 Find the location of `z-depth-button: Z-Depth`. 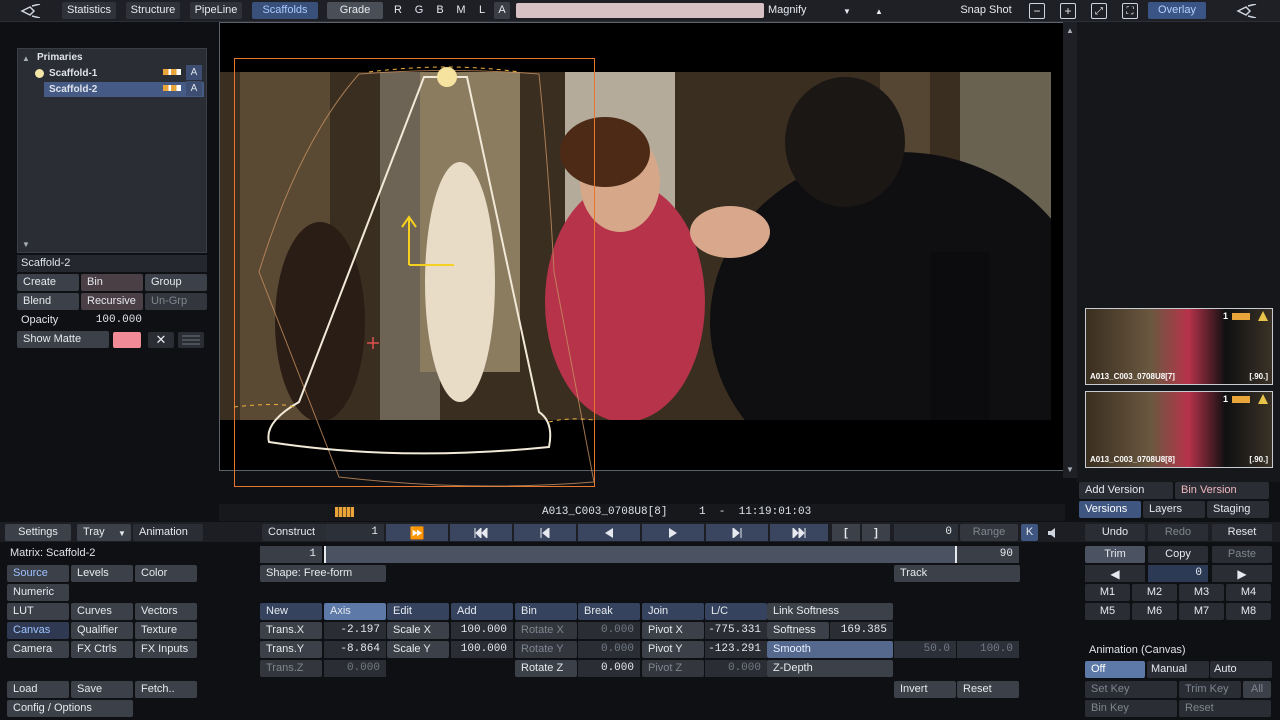

z-depth-button: Z-Depth is located at coordinates (830, 668).